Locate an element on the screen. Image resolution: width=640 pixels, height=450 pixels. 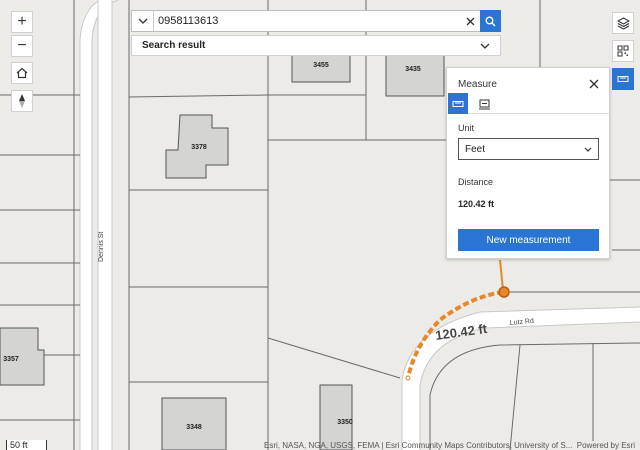
tab-area is located at coordinates (484, 103).